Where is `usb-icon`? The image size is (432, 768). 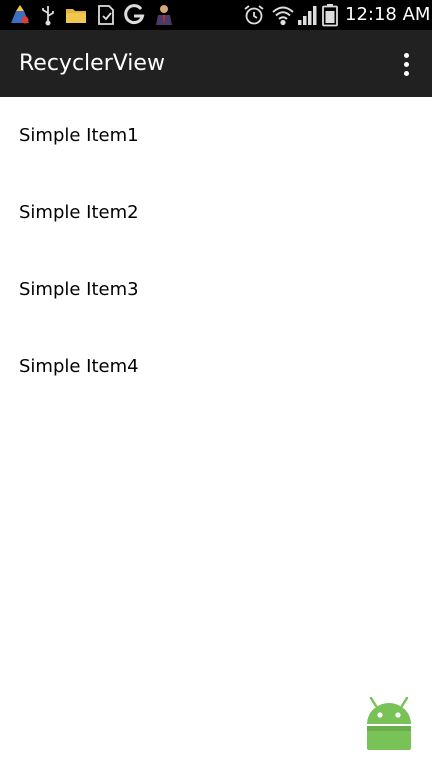 usb-icon is located at coordinates (48, 15).